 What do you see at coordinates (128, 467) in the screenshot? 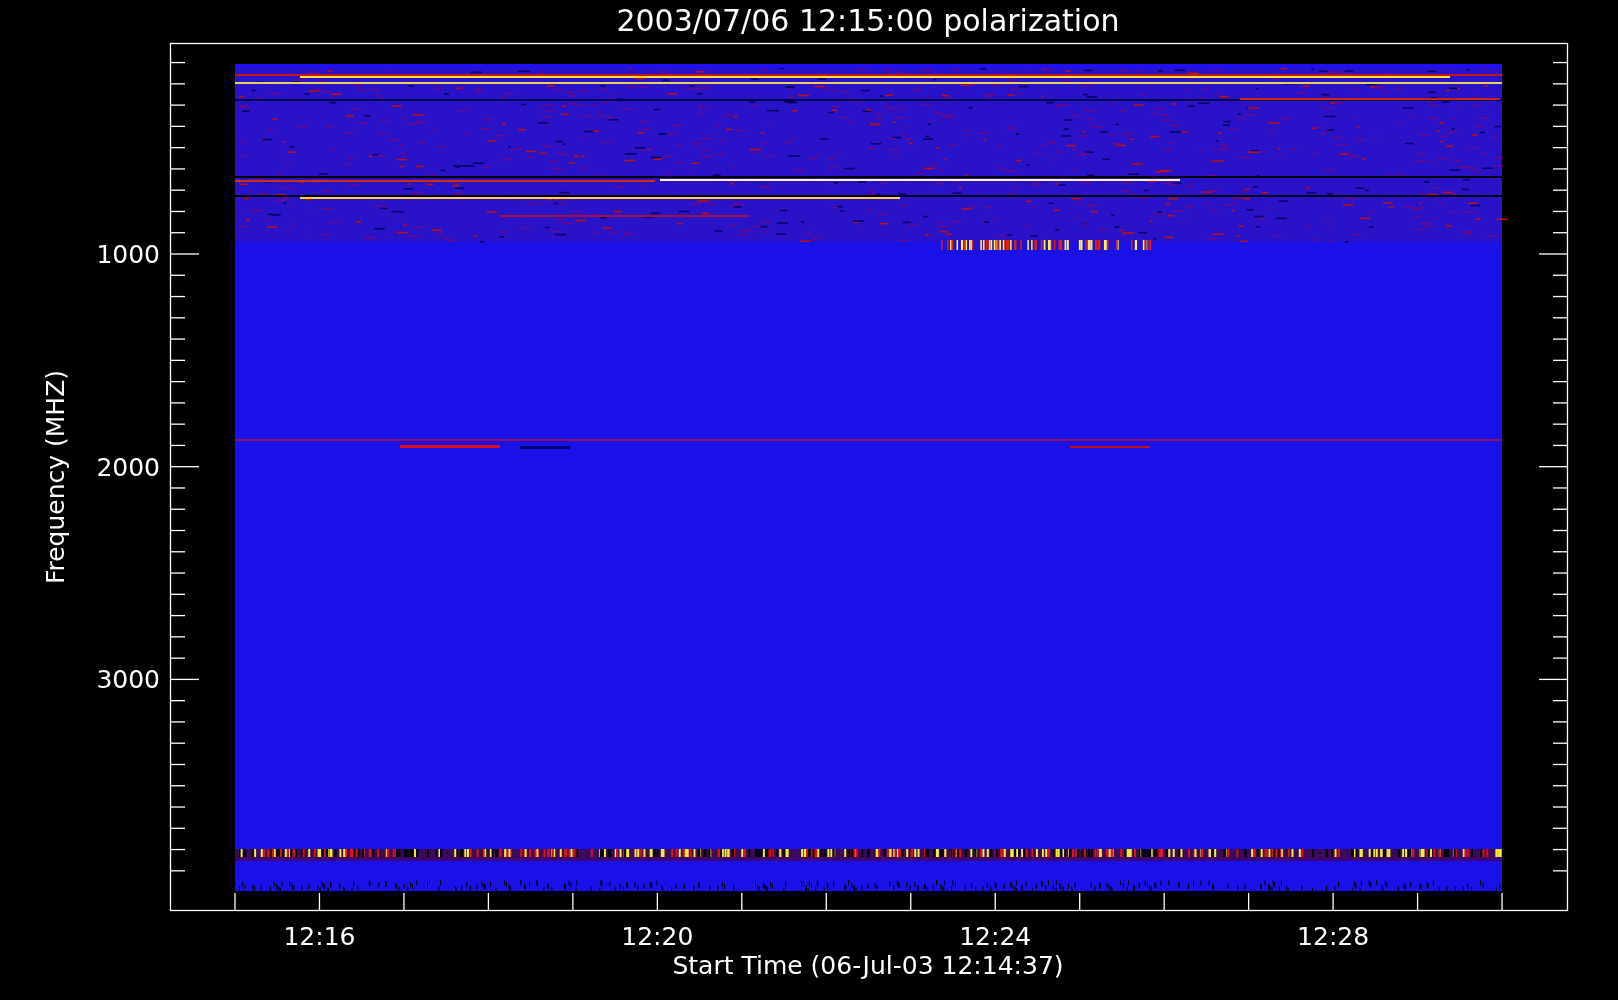
I see `y-tick-label: 2000` at bounding box center [128, 467].